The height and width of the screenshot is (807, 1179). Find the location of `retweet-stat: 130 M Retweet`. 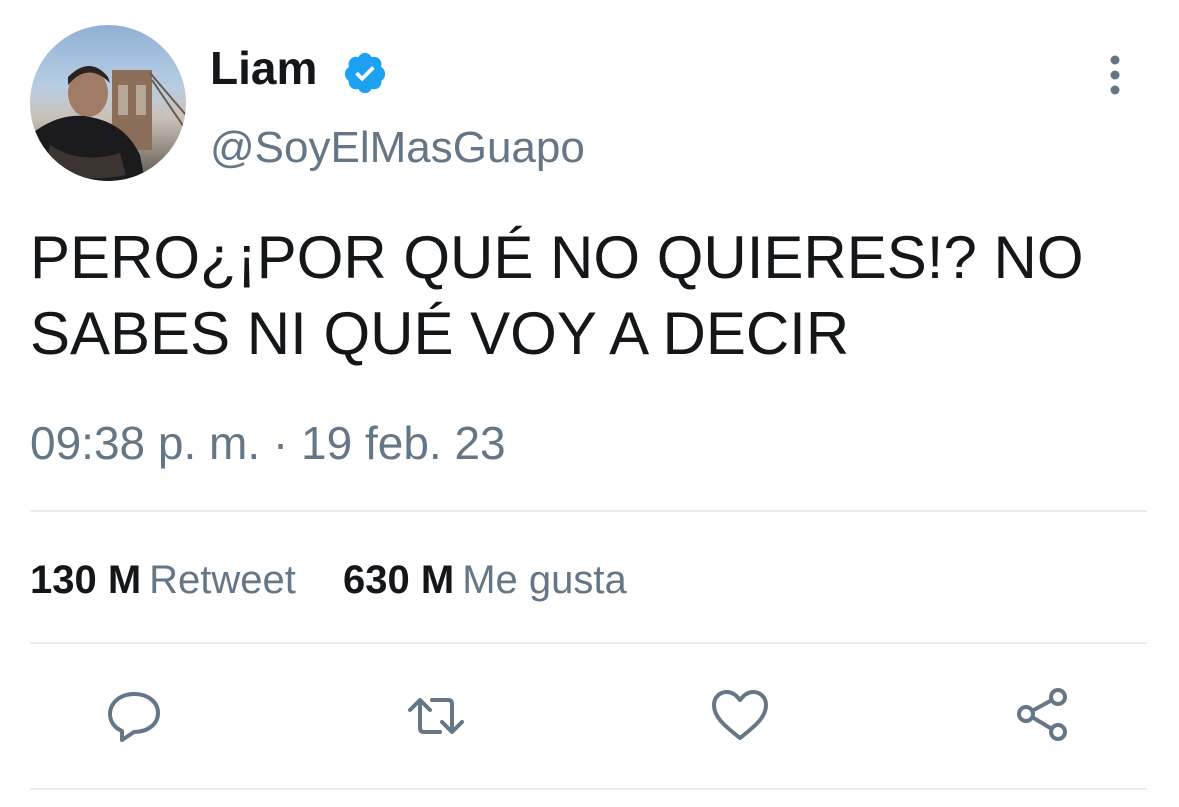

retweet-stat: 130 M Retweet is located at coordinates (163, 580).